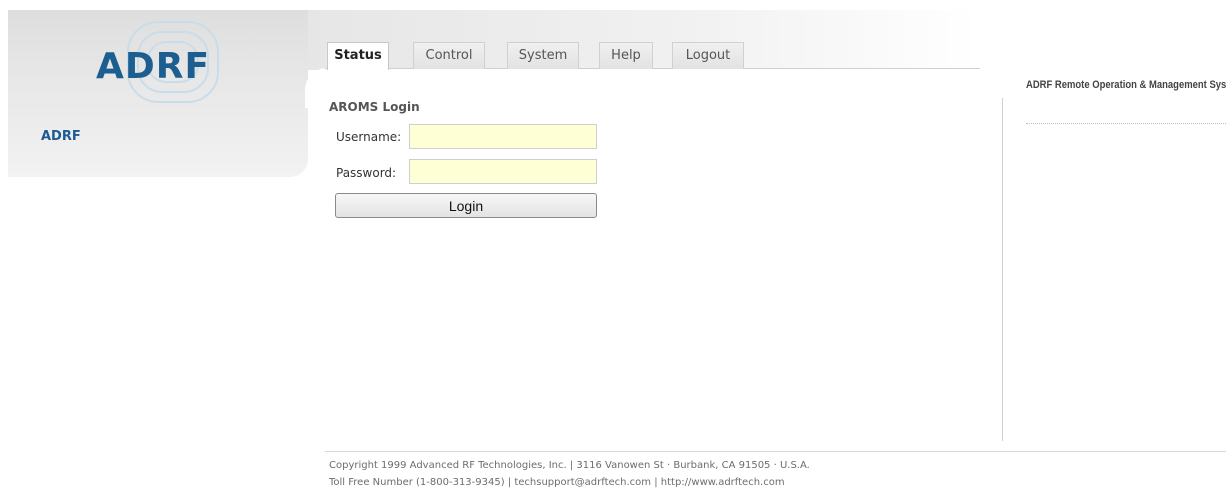  What do you see at coordinates (626, 55) in the screenshot?
I see `tab-help: Help` at bounding box center [626, 55].